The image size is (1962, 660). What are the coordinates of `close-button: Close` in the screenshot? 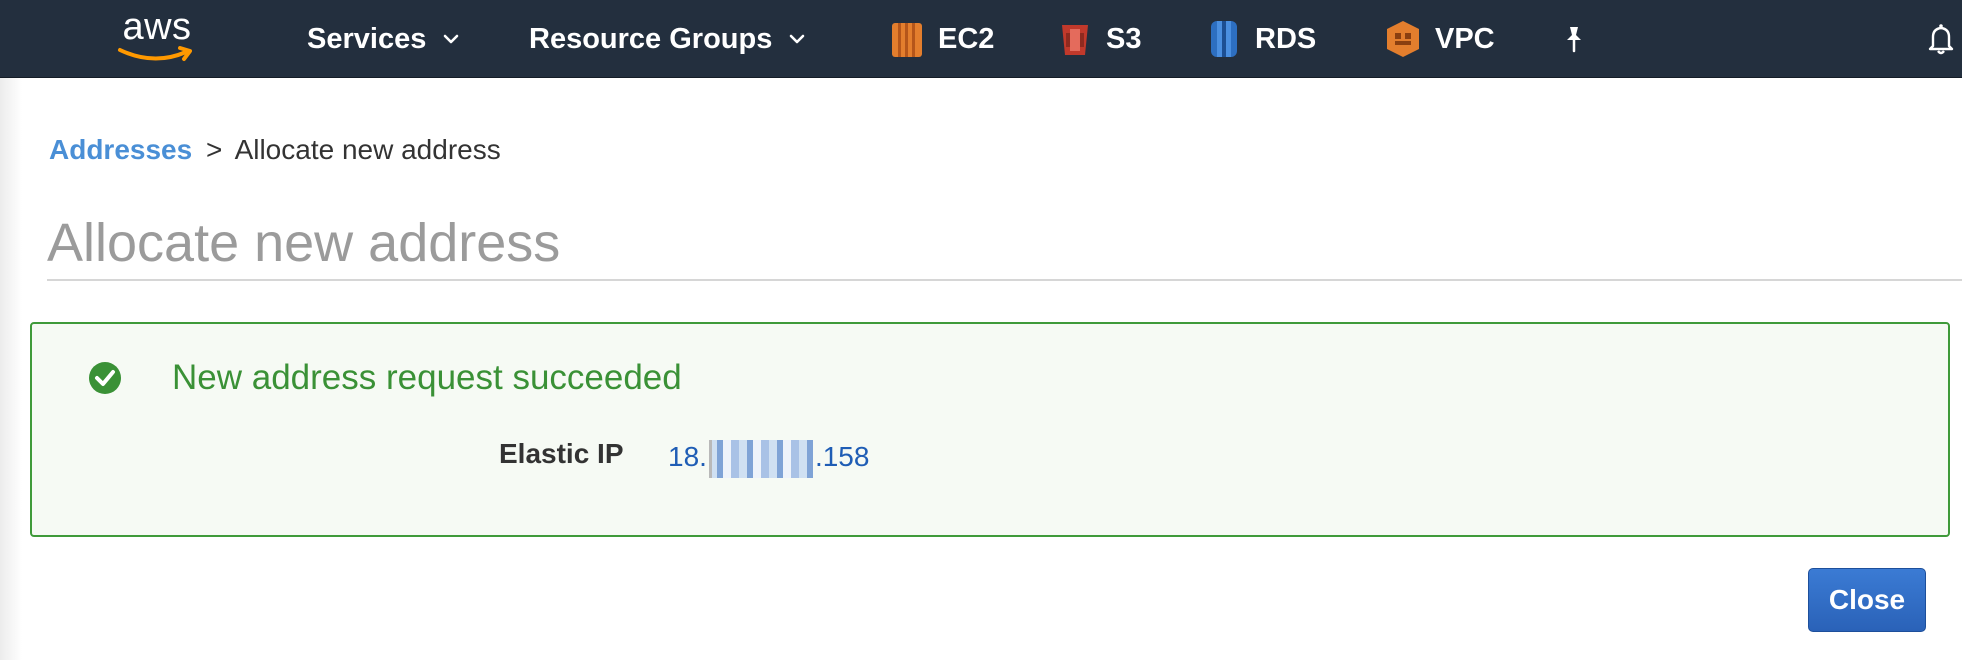 It's located at (1867, 600).